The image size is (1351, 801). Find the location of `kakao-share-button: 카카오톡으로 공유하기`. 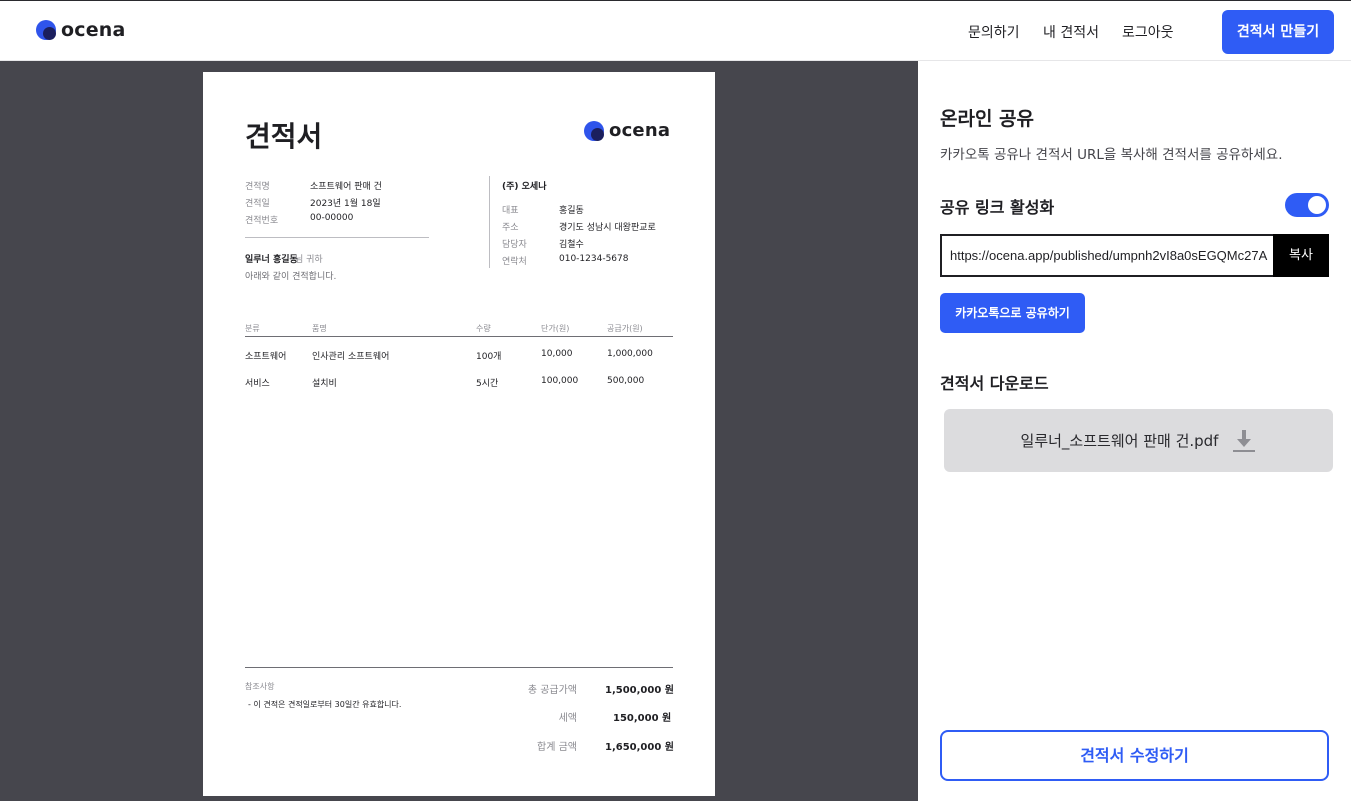

kakao-share-button: 카카오톡으로 공유하기 is located at coordinates (1012, 313).